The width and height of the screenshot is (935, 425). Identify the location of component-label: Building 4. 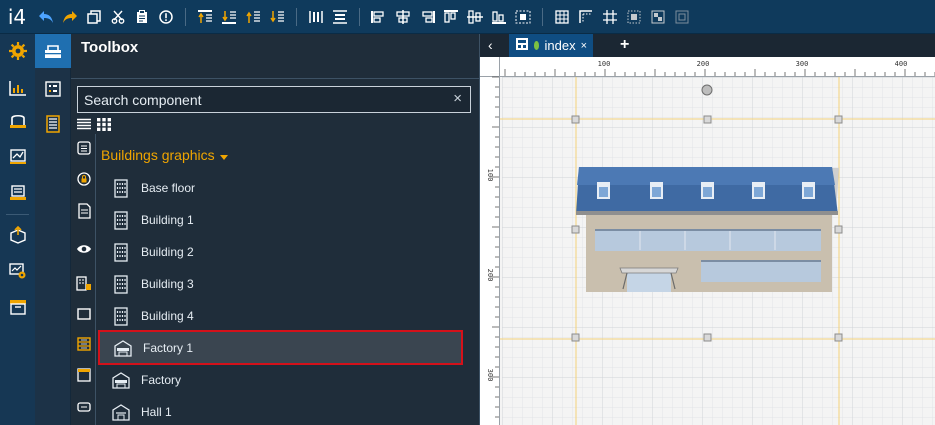
(167, 316).